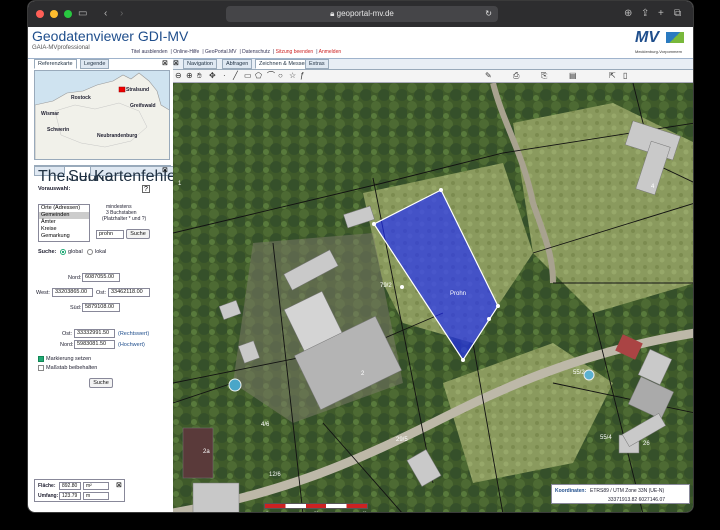  I want to click on map-label-12-6: 12/6, so click(275, 475).